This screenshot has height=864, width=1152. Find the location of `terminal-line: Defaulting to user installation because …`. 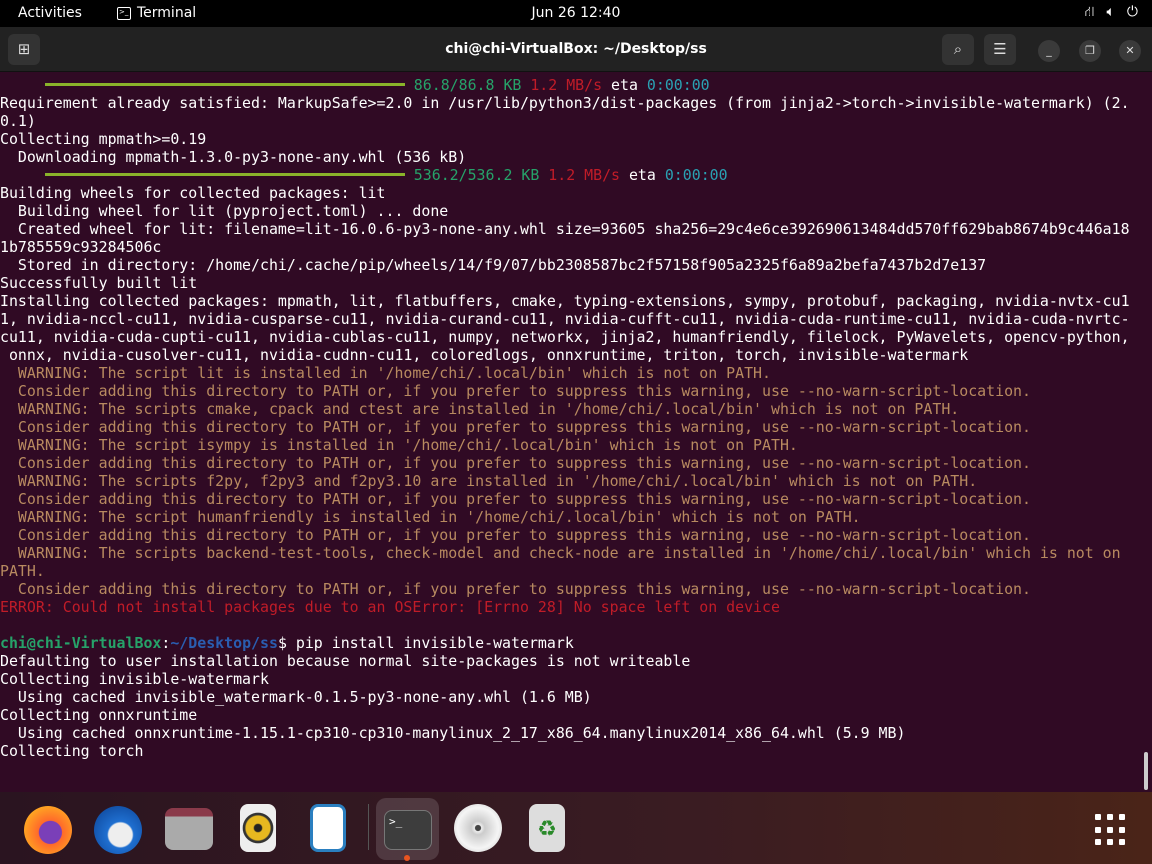

terminal-line: Defaulting to user installation because … is located at coordinates (576, 661).